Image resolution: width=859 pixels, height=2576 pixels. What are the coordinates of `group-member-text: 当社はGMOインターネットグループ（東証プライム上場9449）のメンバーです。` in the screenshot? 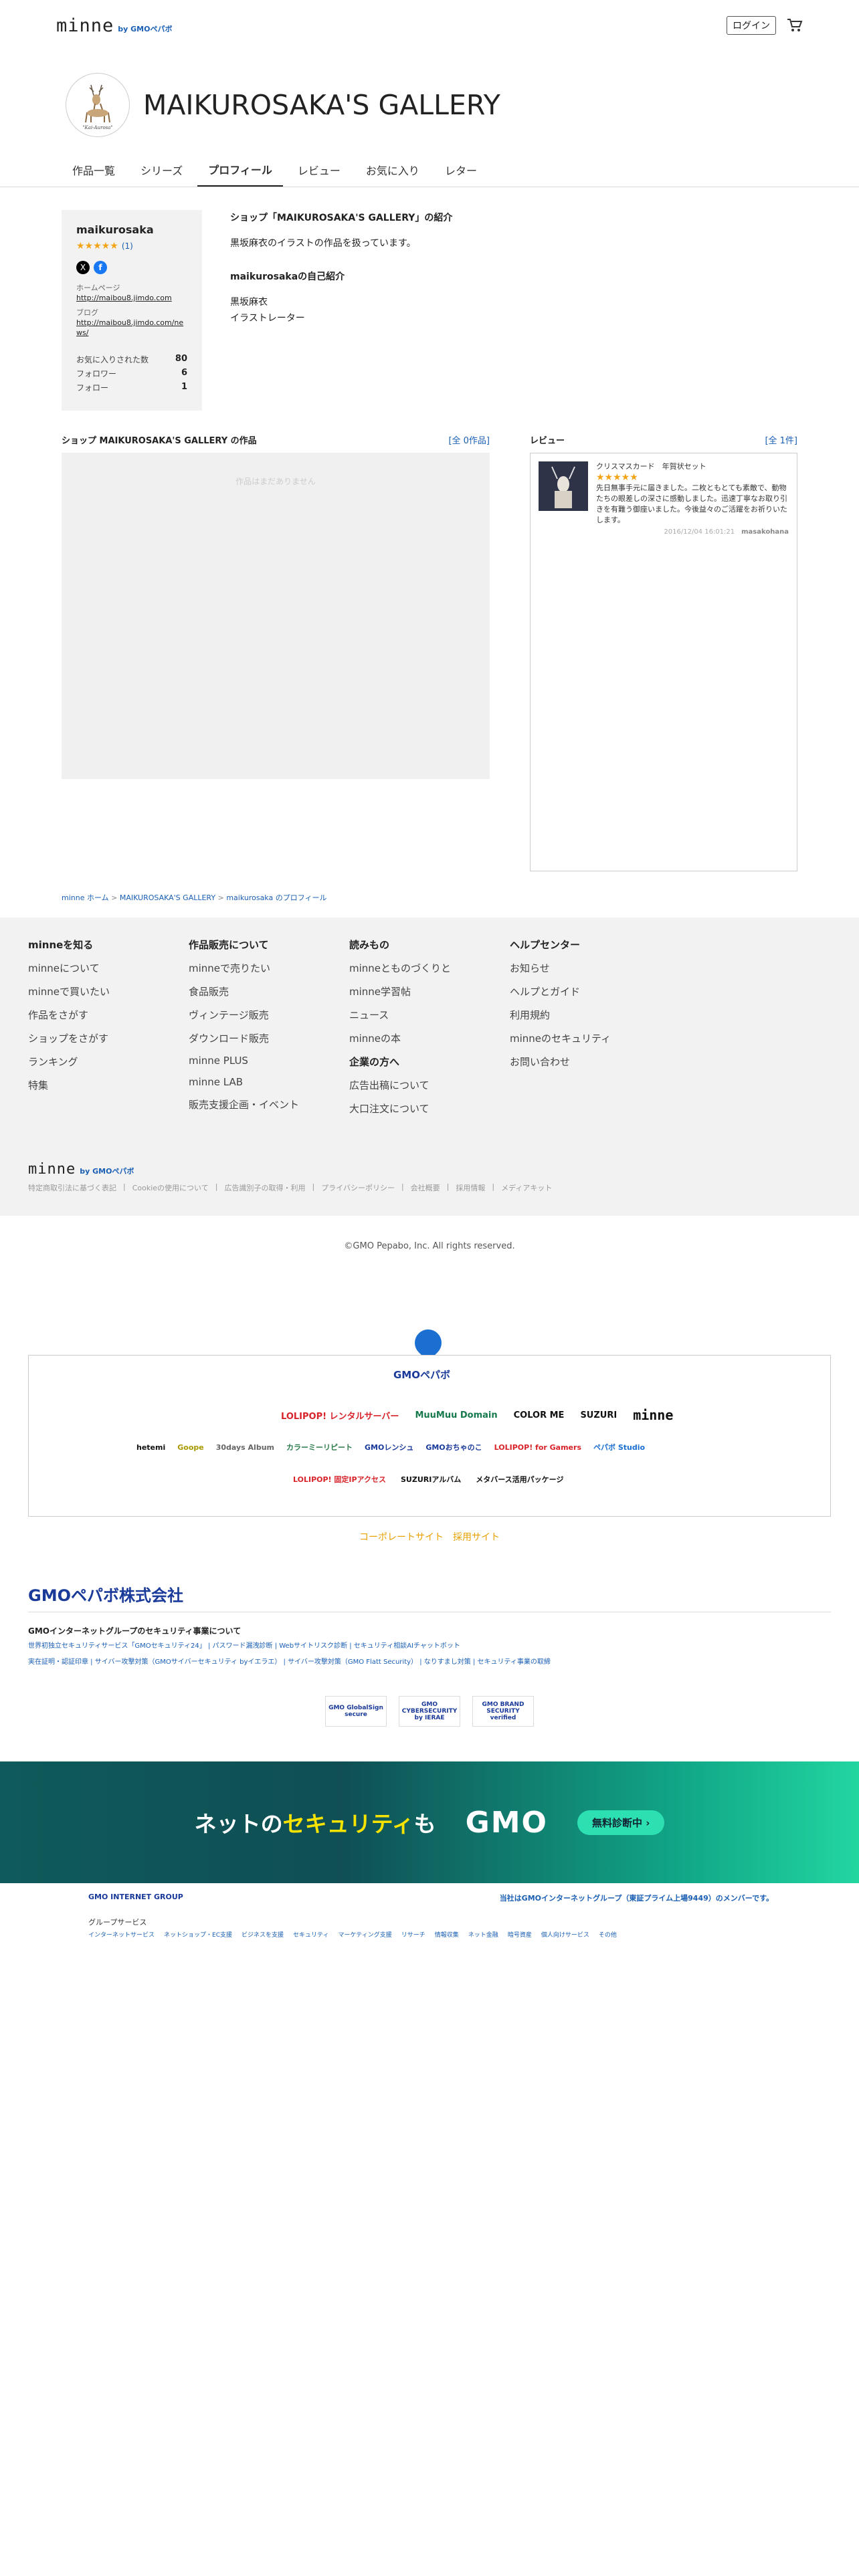 It's located at (636, 1898).